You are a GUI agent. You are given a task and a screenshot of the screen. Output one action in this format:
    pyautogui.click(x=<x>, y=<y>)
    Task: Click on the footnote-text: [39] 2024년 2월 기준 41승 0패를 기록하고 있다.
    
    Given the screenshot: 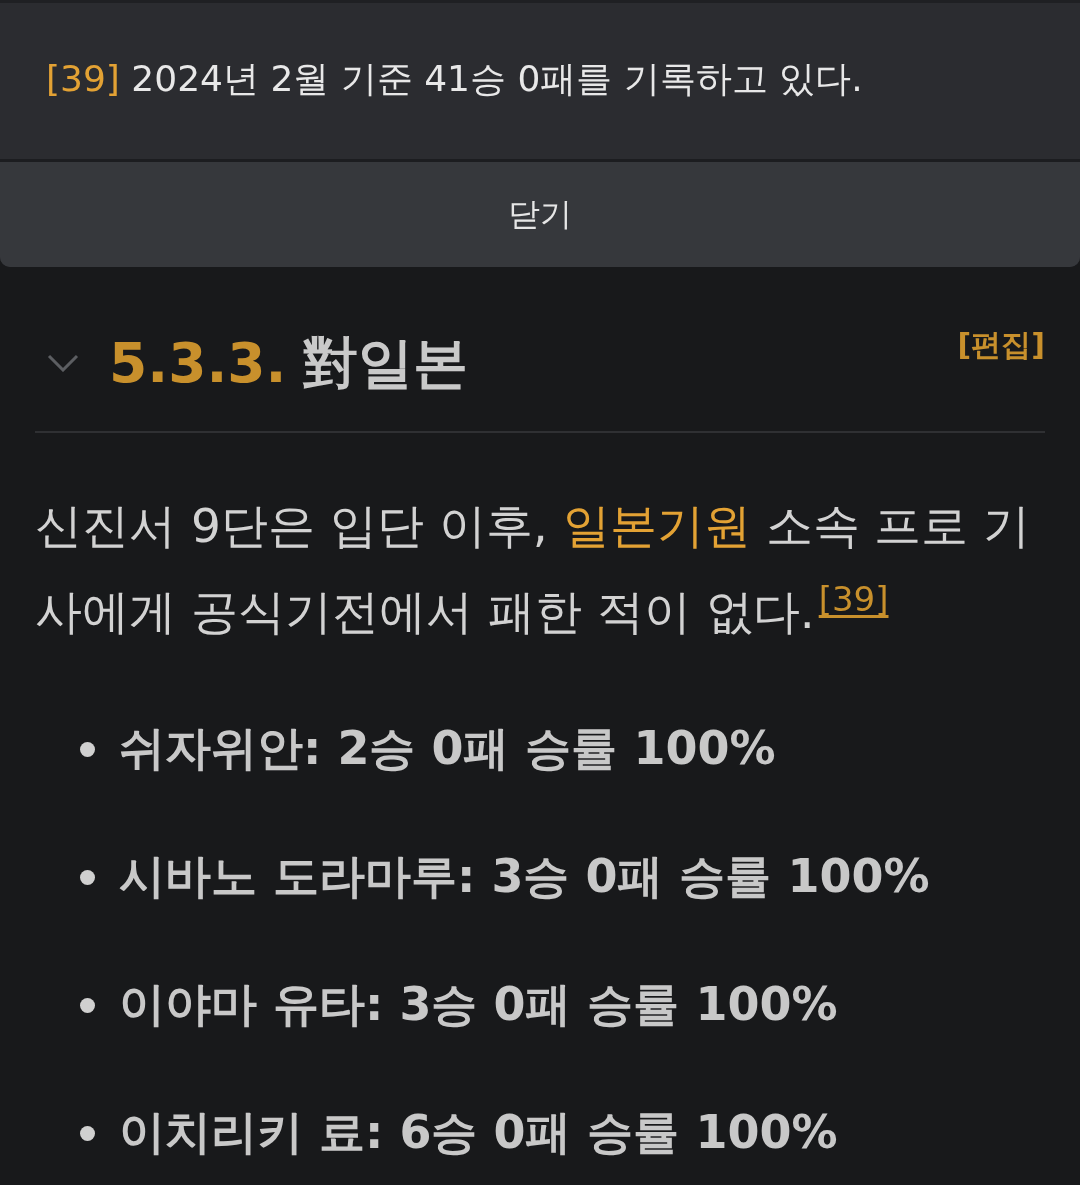 What is the action you would take?
    pyautogui.click(x=454, y=79)
    